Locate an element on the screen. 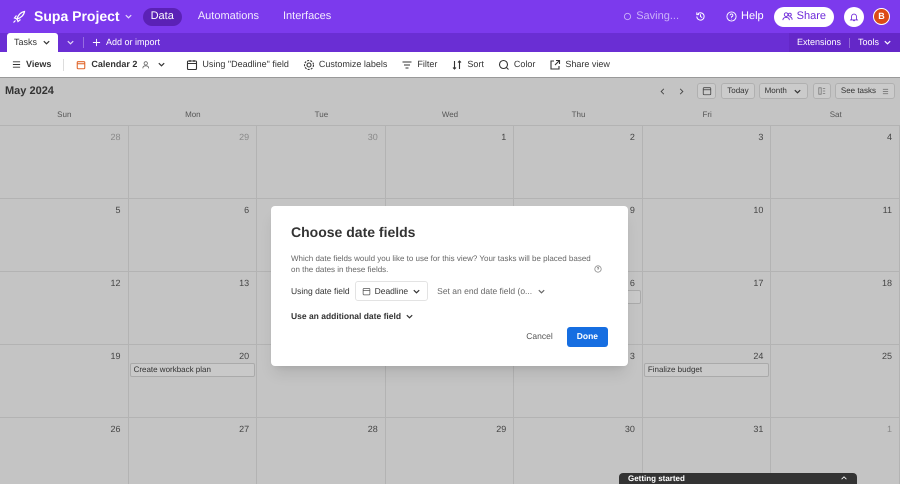 The width and height of the screenshot is (900, 484). nav-tab: Data is located at coordinates (162, 17).